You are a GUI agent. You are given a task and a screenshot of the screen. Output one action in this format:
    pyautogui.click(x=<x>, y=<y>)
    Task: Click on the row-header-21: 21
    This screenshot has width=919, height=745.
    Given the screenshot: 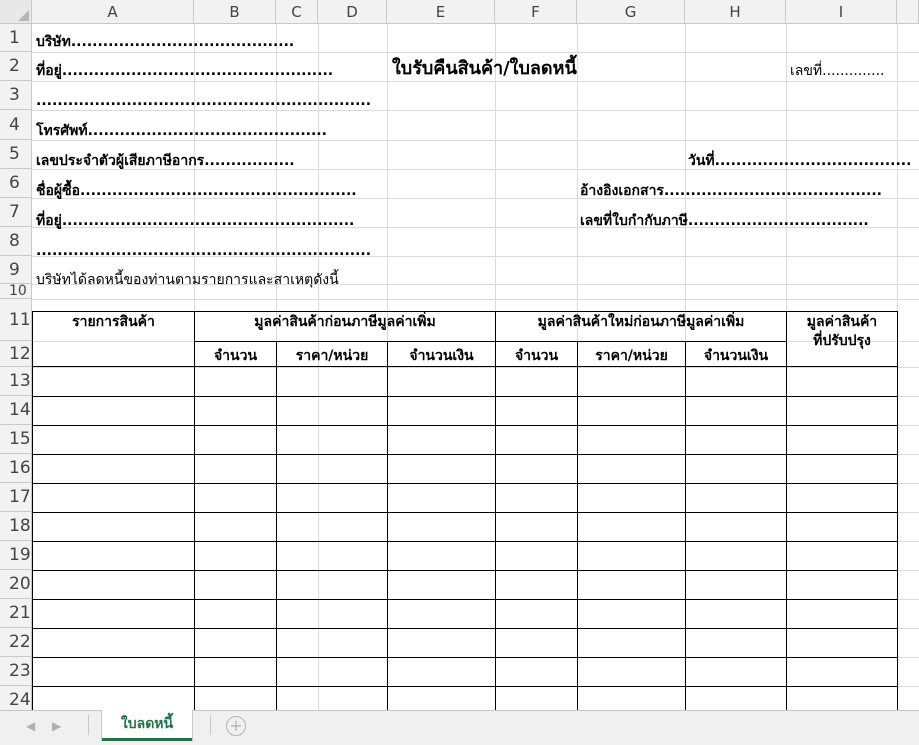 What is the action you would take?
    pyautogui.click(x=16, y=613)
    